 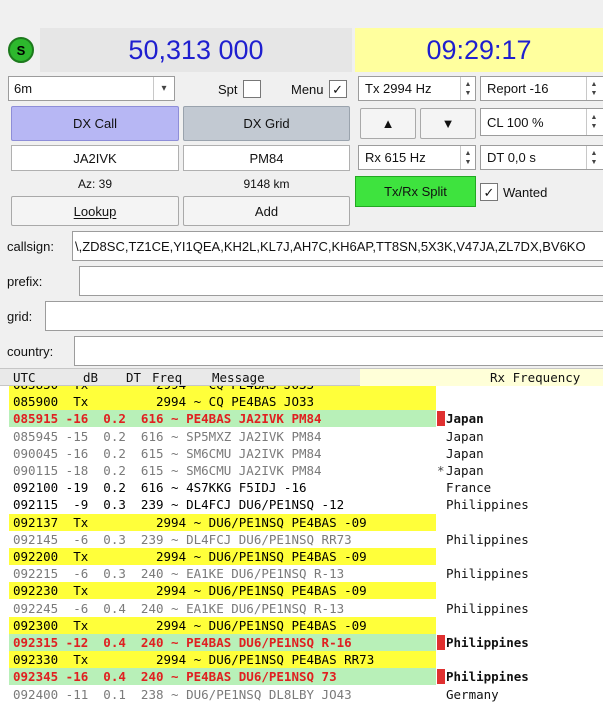 What do you see at coordinates (196, 50) in the screenshot?
I see `dial-frequency-display: 50,313 000` at bounding box center [196, 50].